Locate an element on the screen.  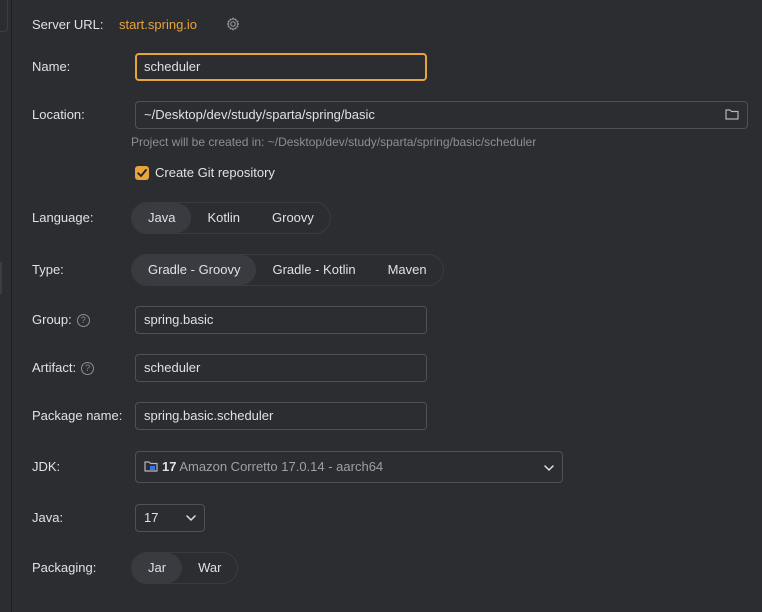
type-option-gradle-kotlin: Gradle - Kotlin is located at coordinates (313, 270).